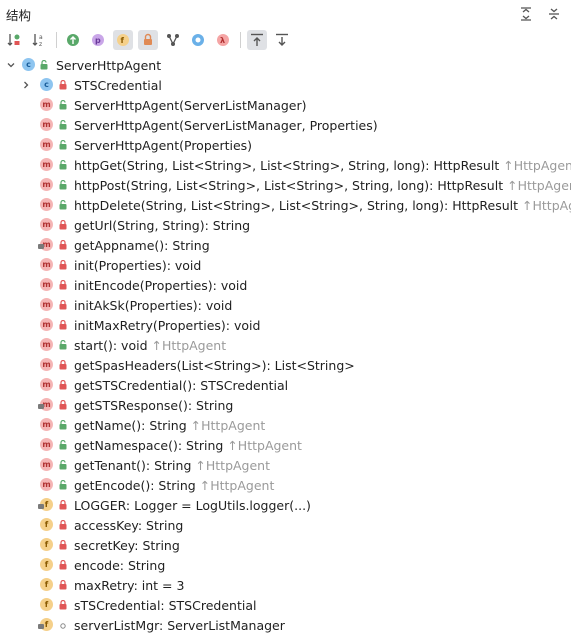 Image resolution: width=571 pixels, height=637 pixels. Describe the element at coordinates (14, 40) in the screenshot. I see `sort-by-visibility-icon` at that location.